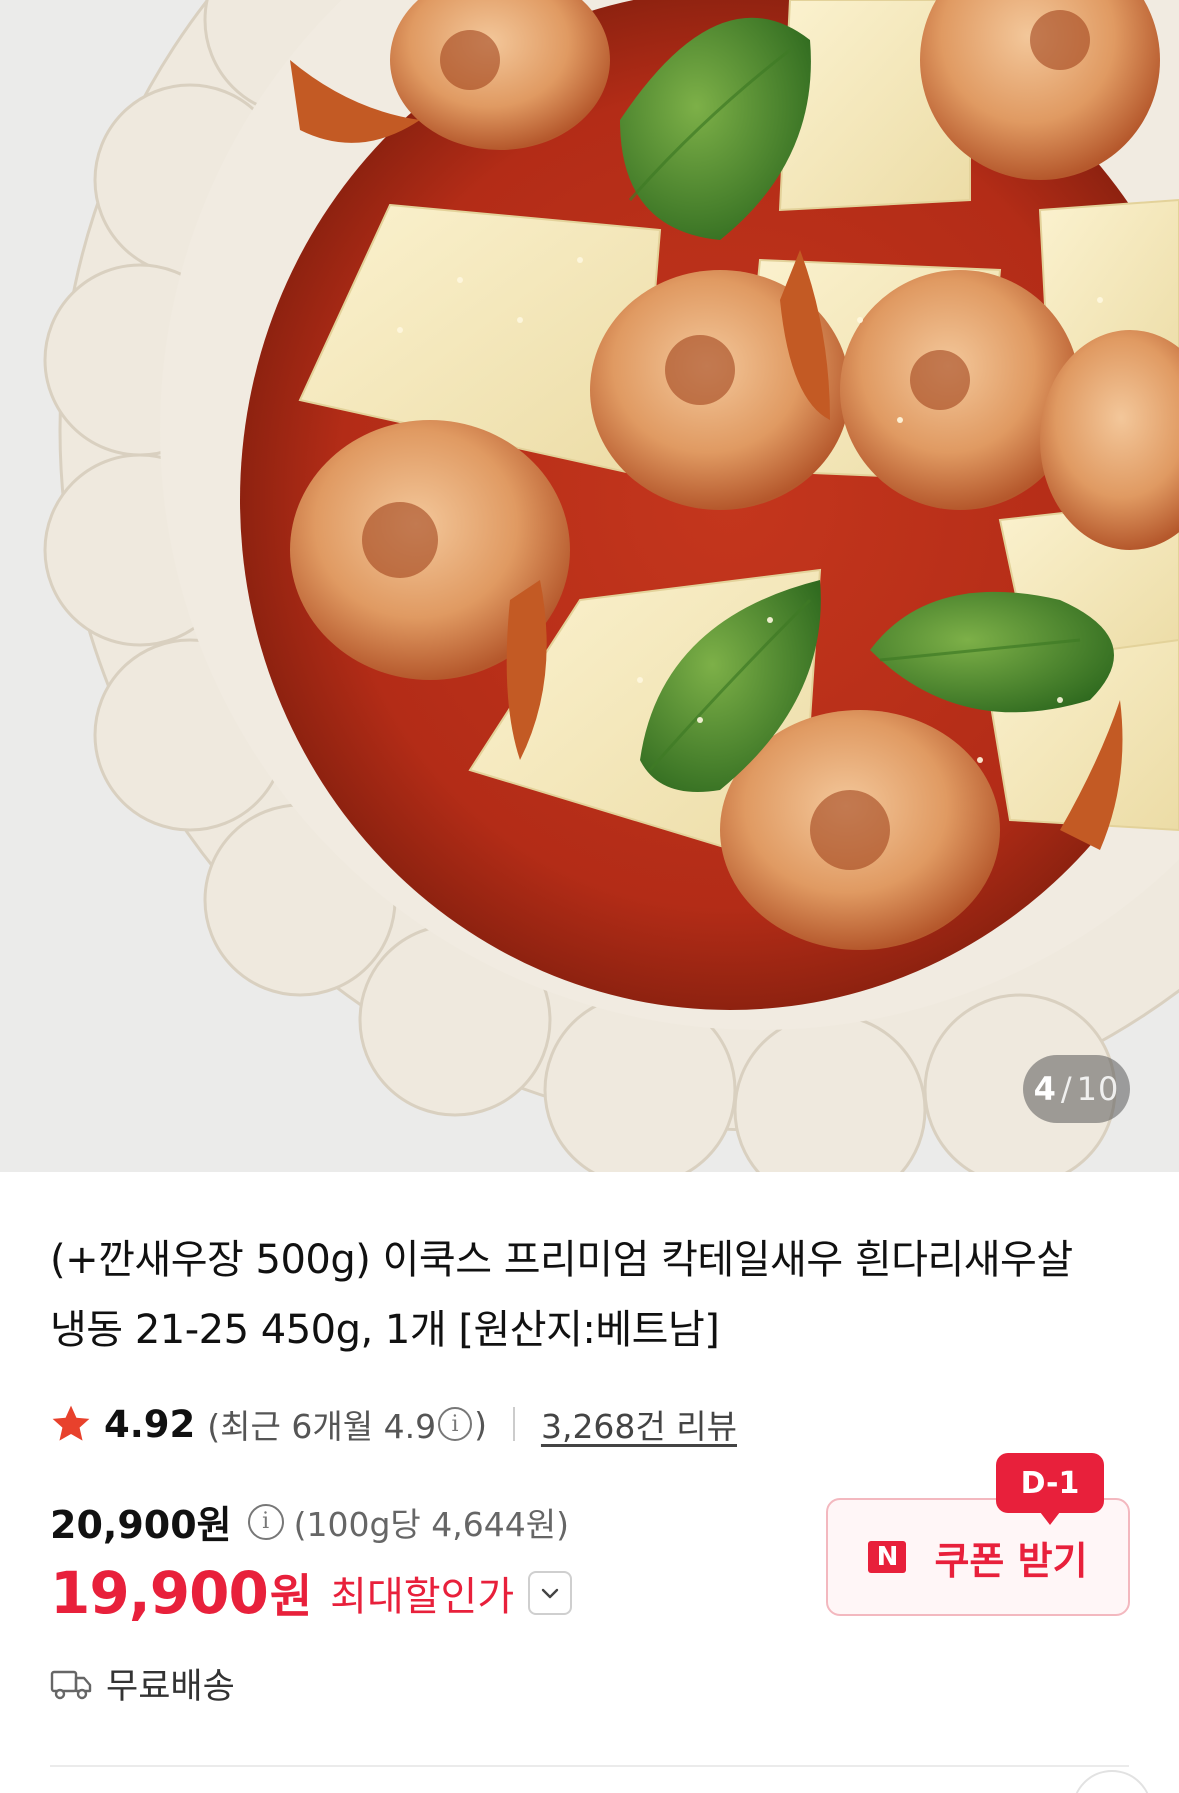 This screenshot has height=1793, width=1179. Describe the element at coordinates (71, 1684) in the screenshot. I see `truck-icon` at that location.